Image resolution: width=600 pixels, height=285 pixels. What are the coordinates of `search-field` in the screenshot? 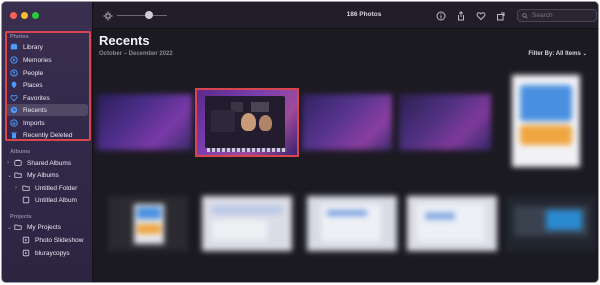 It's located at (557, 15).